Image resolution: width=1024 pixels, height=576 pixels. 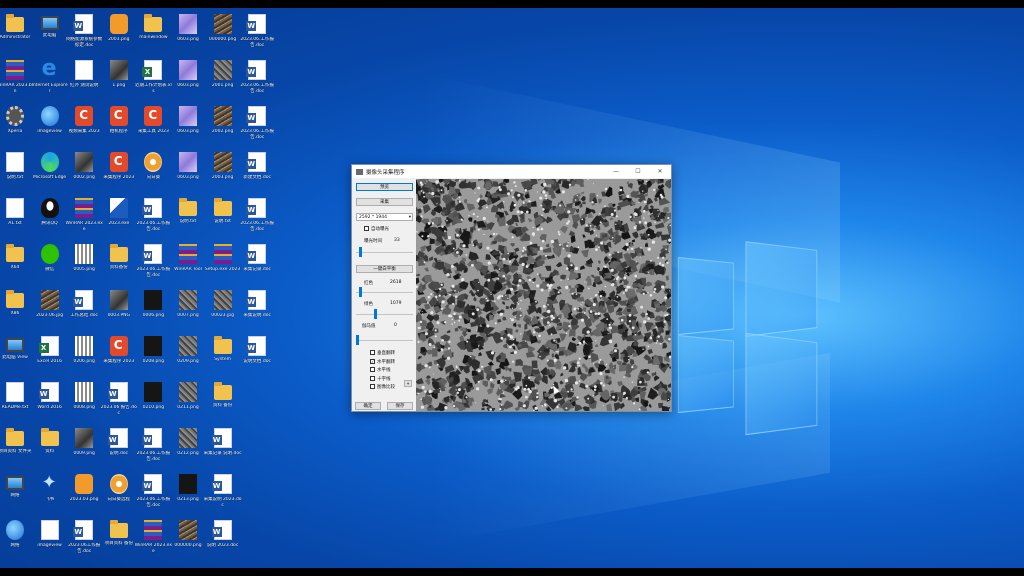 What do you see at coordinates (223, 495) in the screenshot?
I see `desktop-icon: 采集说明 2023.doc` at bounding box center [223, 495].